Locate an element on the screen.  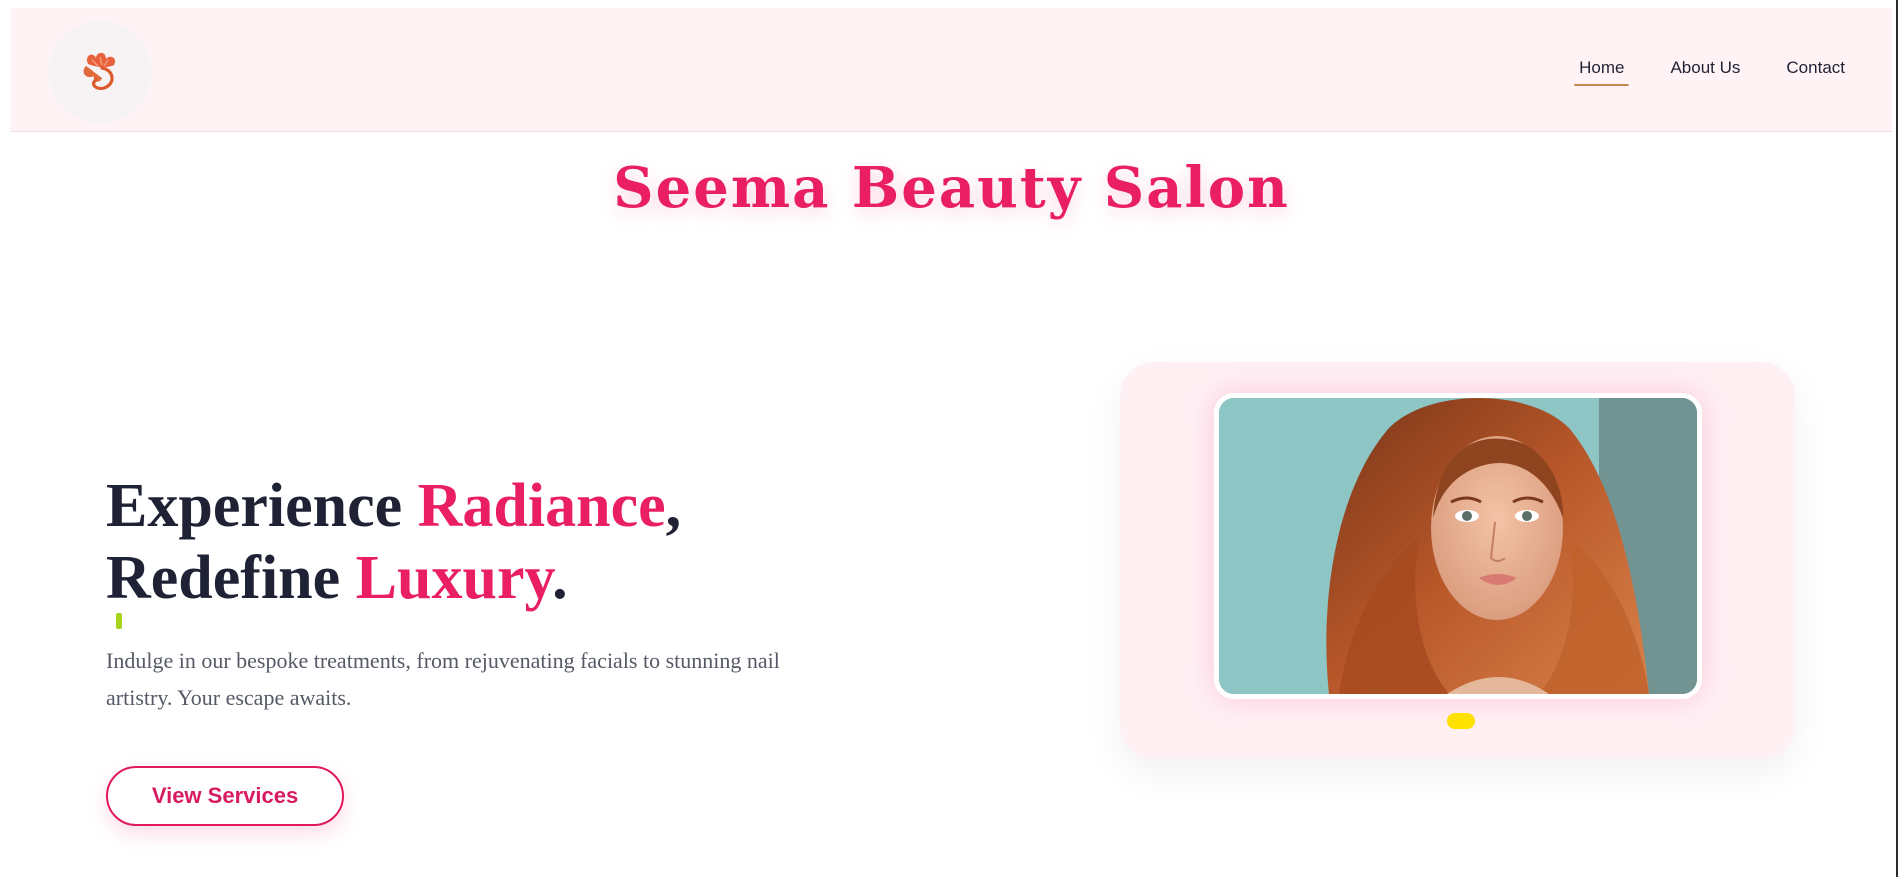
slide-portrait-image is located at coordinates (1458, 546).